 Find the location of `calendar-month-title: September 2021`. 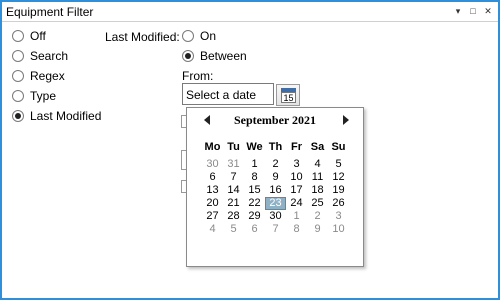

calendar-month-title: September 2021 is located at coordinates (275, 120).